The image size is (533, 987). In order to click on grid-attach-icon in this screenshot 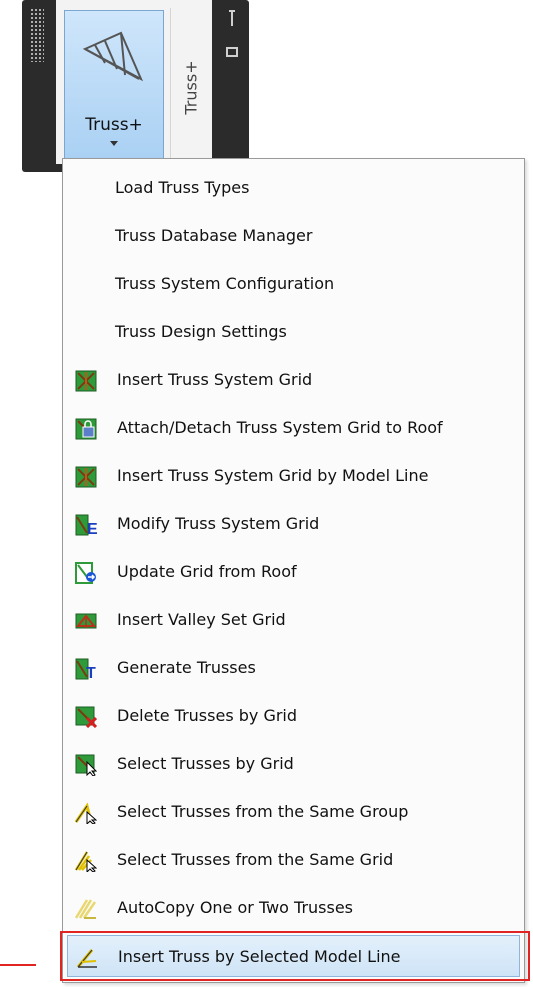, I will do `click(86, 429)`.